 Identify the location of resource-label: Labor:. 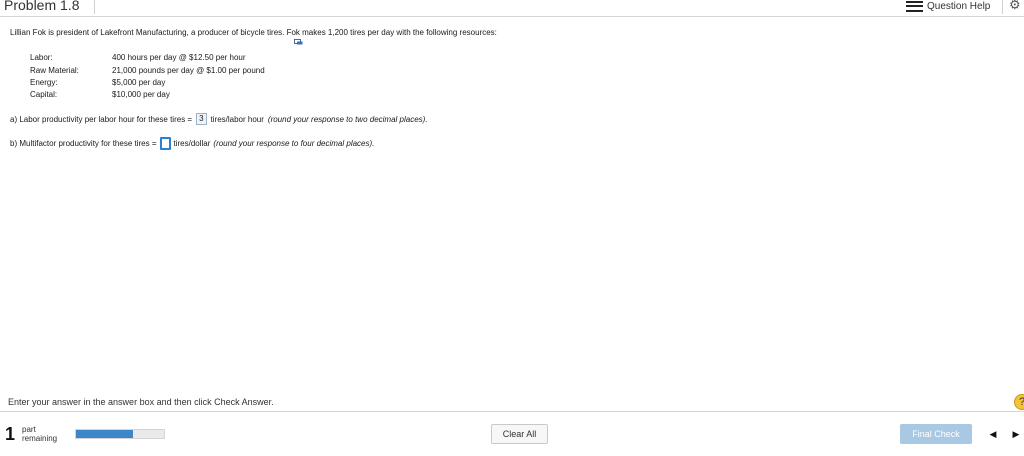
(41, 57).